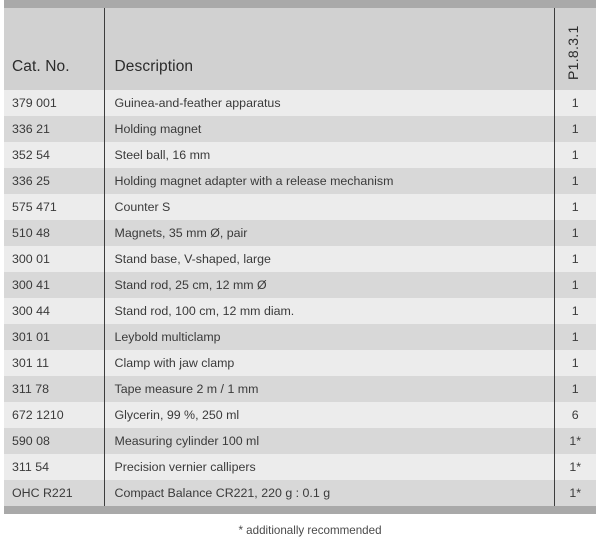 The height and width of the screenshot is (548, 600). I want to click on table-row: 510 48 Magnets, 35 mm Ø, pair 1, so click(300, 233).